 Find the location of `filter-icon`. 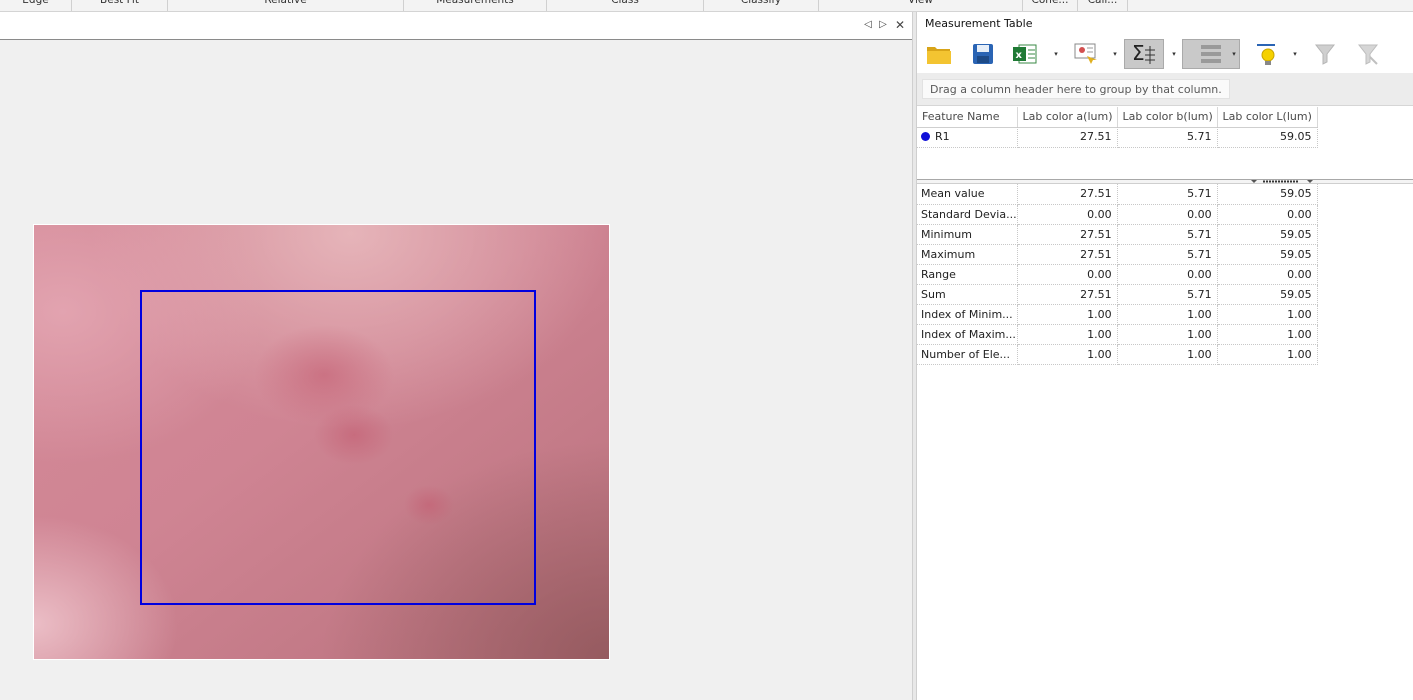

filter-icon is located at coordinates (1325, 54).